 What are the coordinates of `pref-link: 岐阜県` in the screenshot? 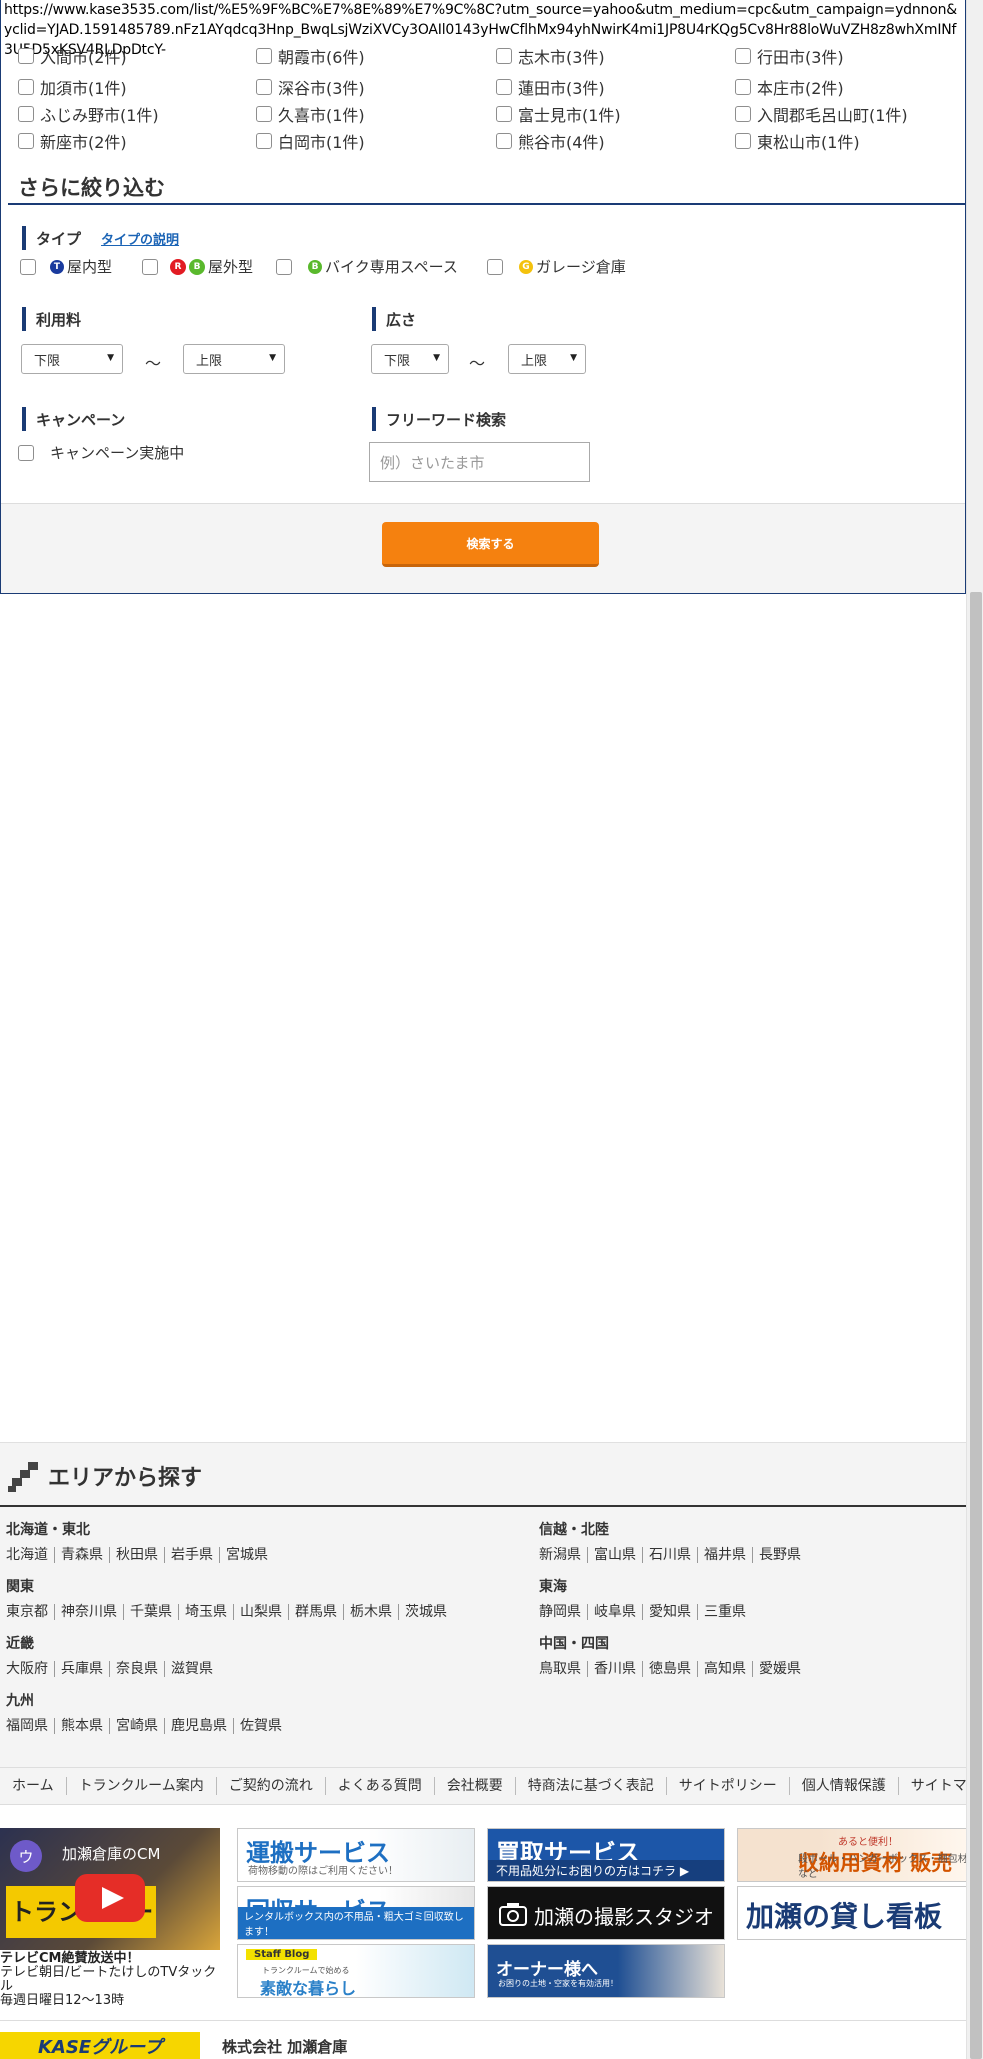 It's located at (614, 1612).